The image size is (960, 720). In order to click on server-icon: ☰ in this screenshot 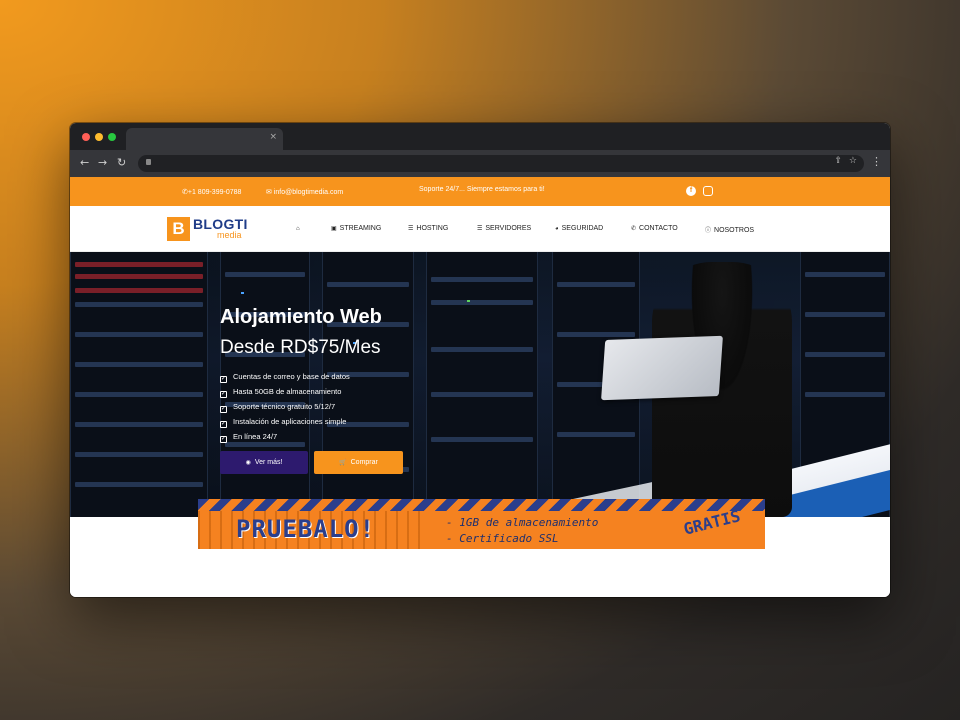, I will do `click(480, 229)`.